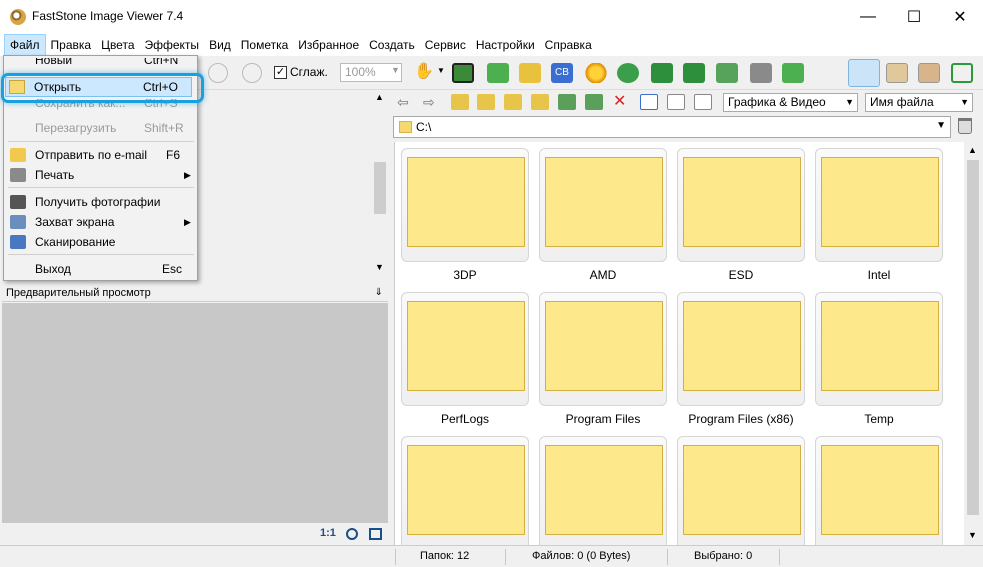  I want to click on sort-select: Имя файла ▼, so click(919, 102).